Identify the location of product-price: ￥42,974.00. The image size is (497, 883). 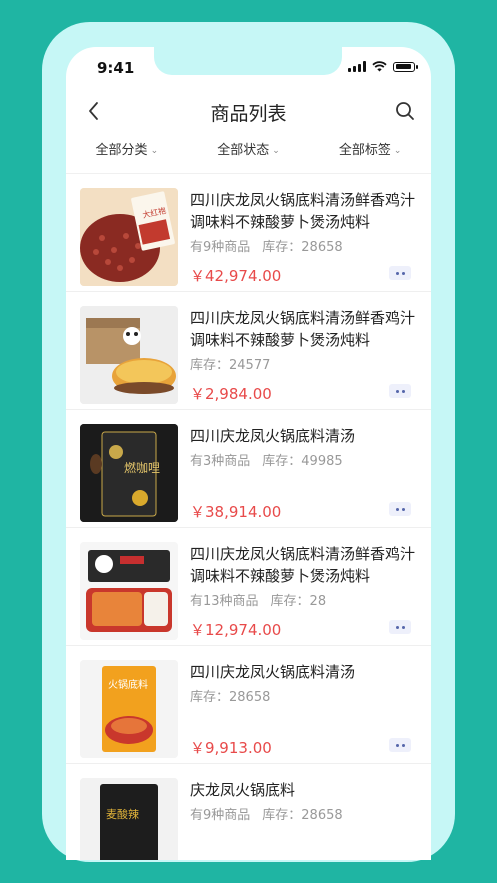
(236, 276).